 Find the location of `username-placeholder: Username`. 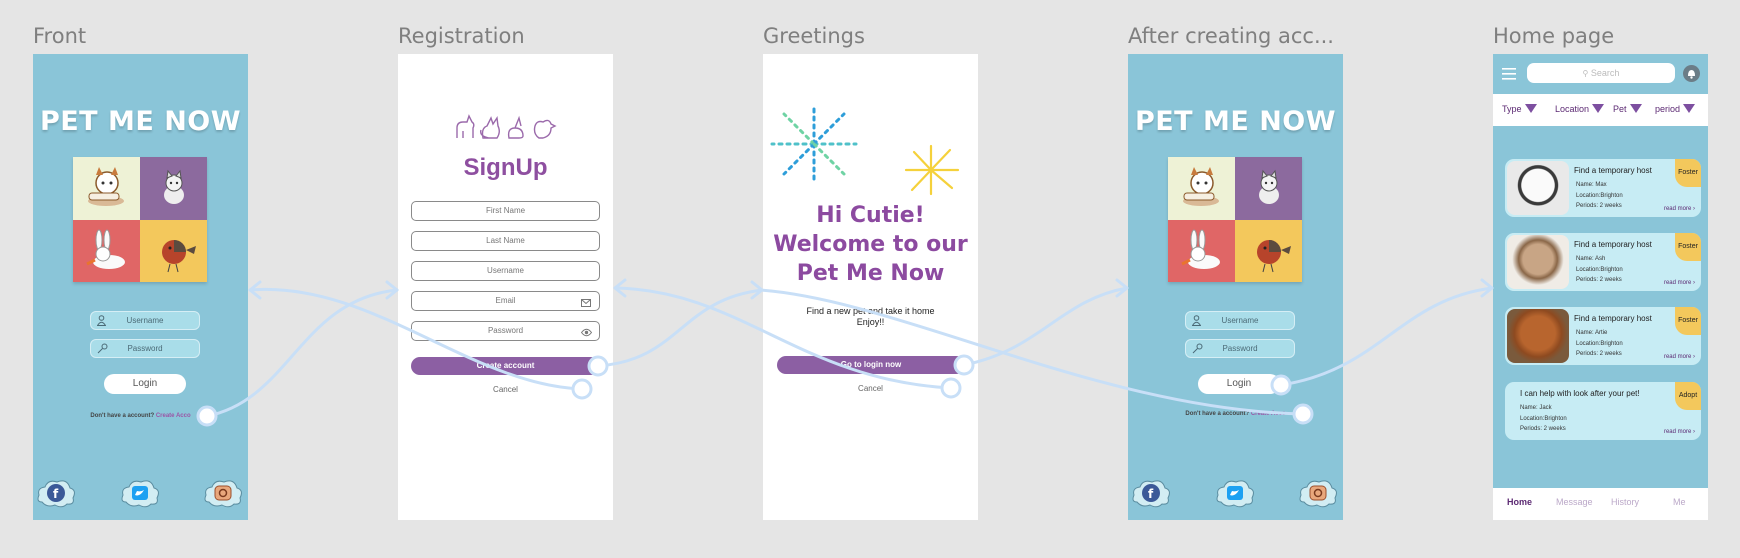

username-placeholder: Username is located at coordinates (1240, 320).